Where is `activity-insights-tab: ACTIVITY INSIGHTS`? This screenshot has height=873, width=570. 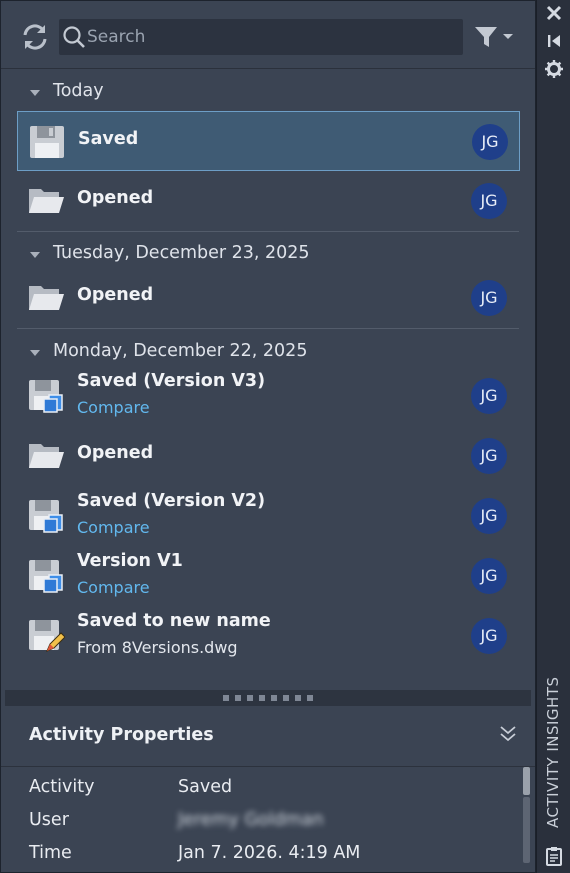
activity-insights-tab: ACTIVITY INSIGHTS is located at coordinates (554, 756).